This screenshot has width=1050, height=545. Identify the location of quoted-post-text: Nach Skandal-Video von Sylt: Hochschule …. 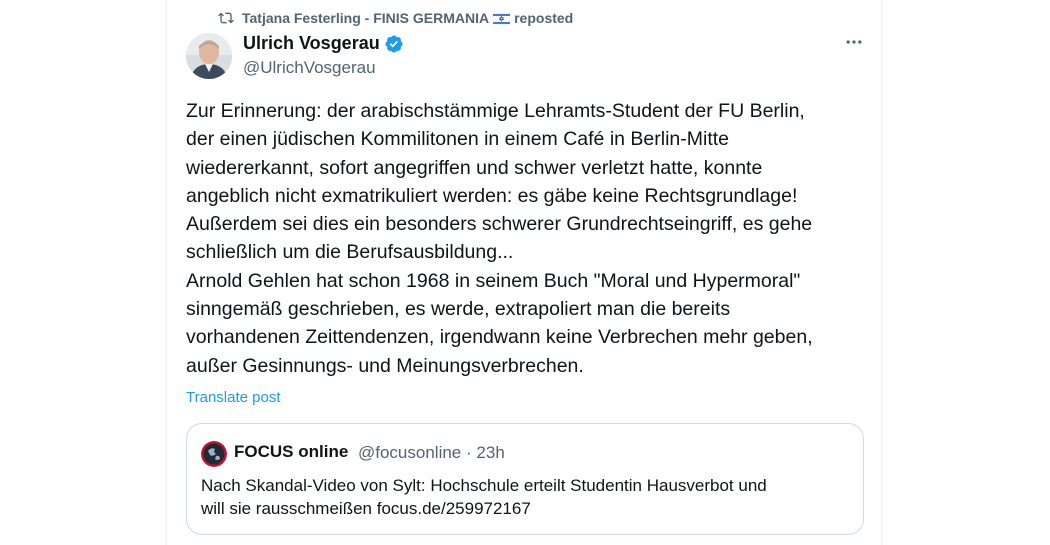
(521, 497).